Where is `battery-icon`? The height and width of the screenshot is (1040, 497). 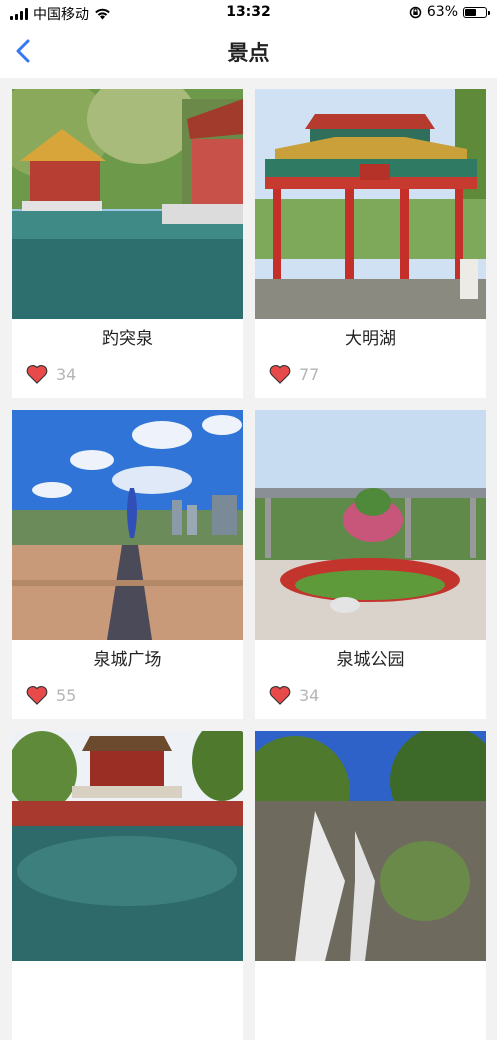 battery-icon is located at coordinates (476, 12).